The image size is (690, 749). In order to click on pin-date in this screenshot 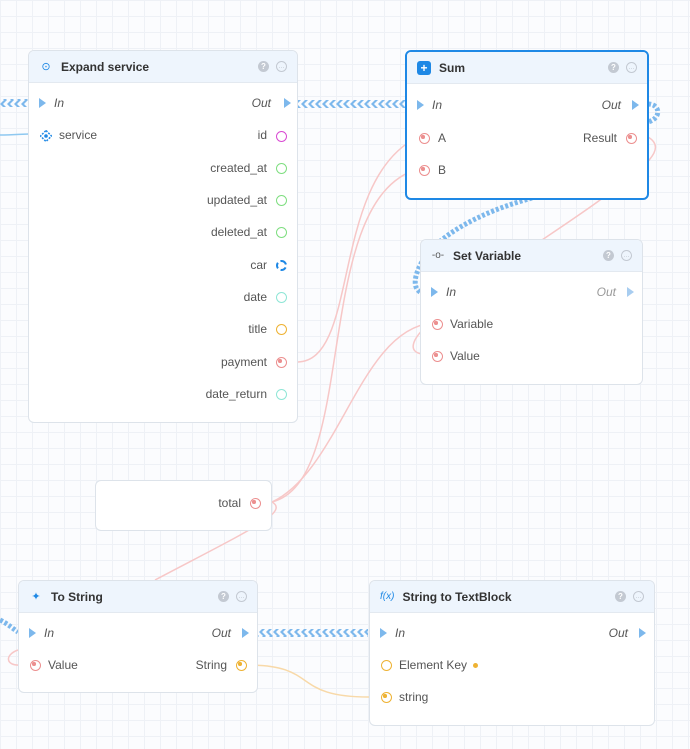, I will do `click(281, 297)`.